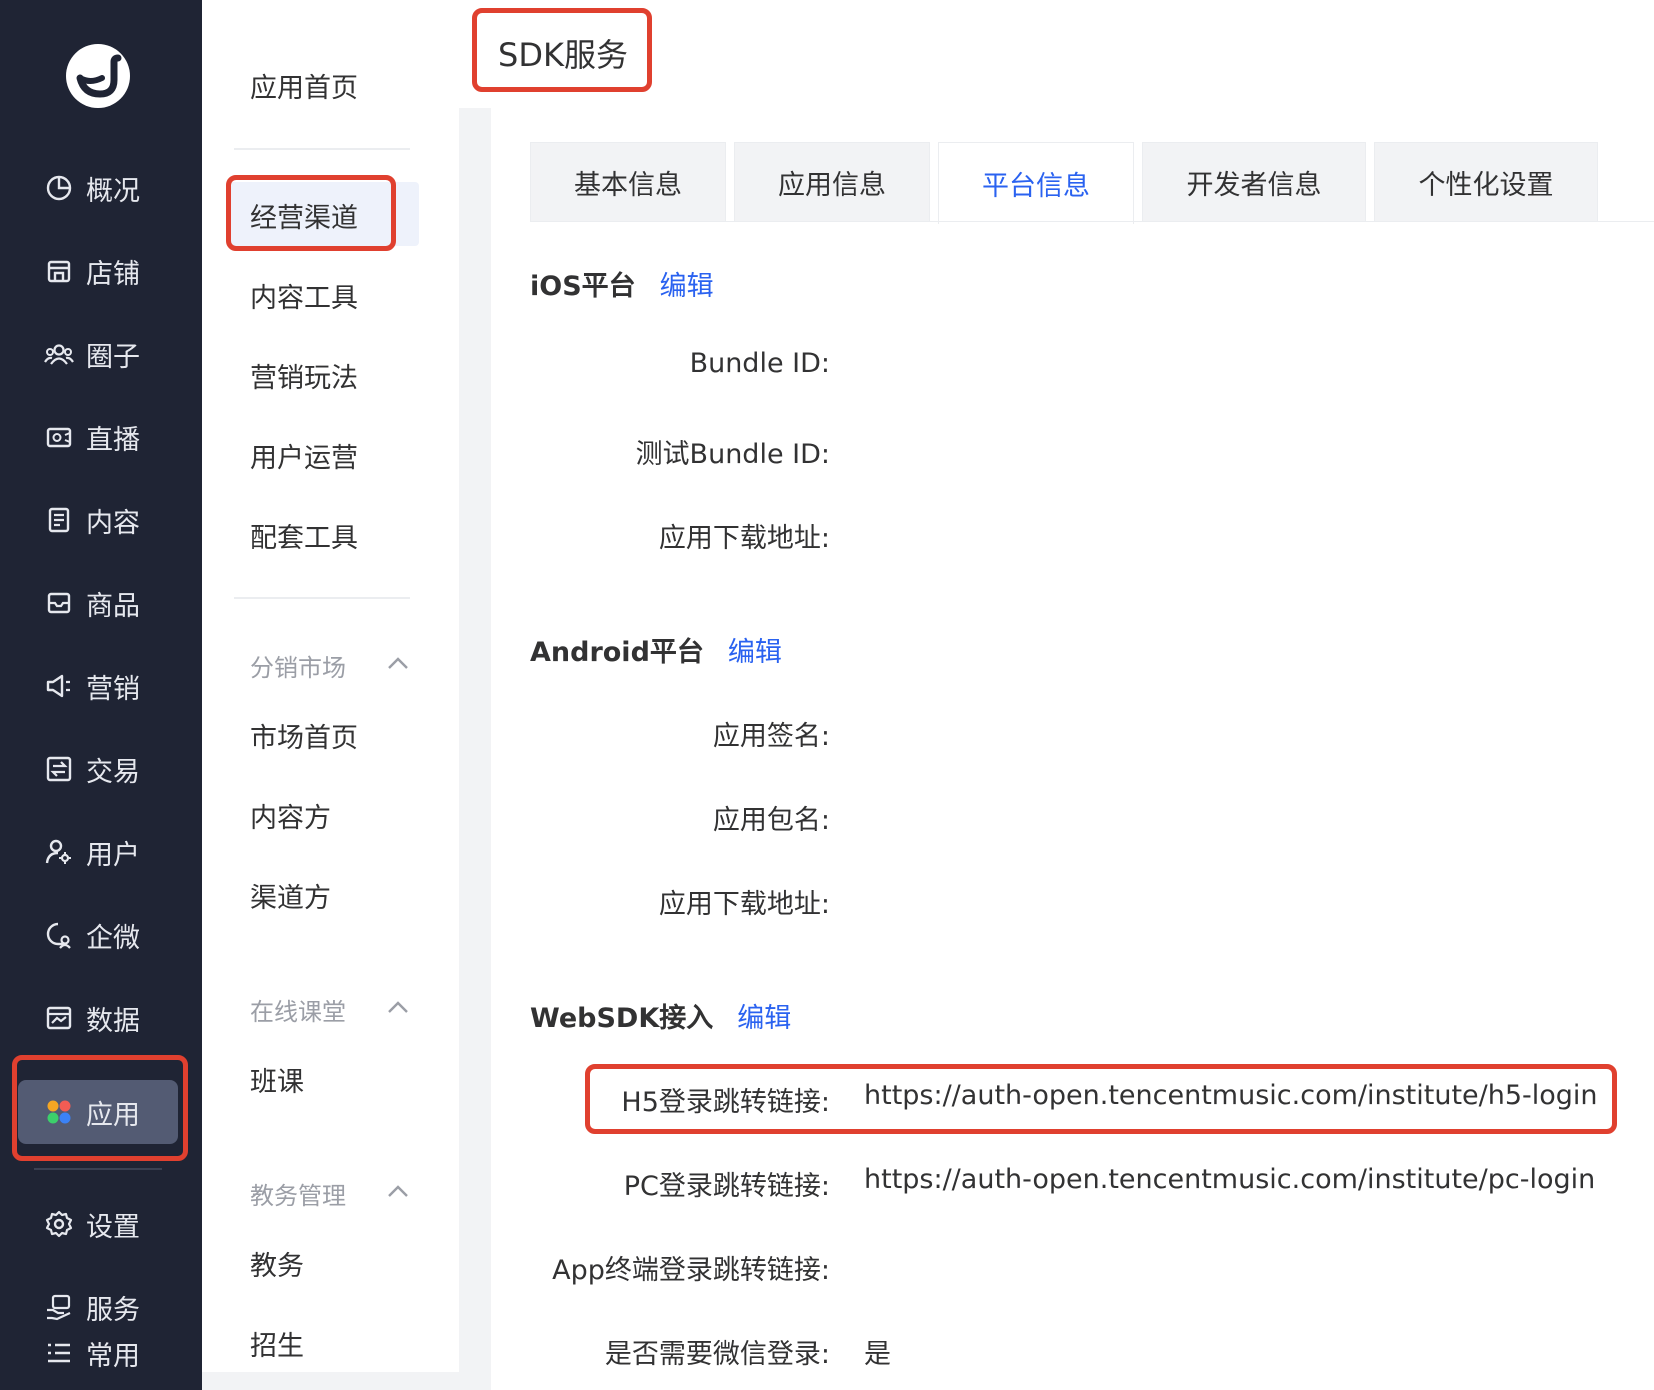 The width and height of the screenshot is (1654, 1390). Describe the element at coordinates (726, 1186) in the screenshot. I see `field-label-pc-login-url: PC登录跳转链接:` at that location.